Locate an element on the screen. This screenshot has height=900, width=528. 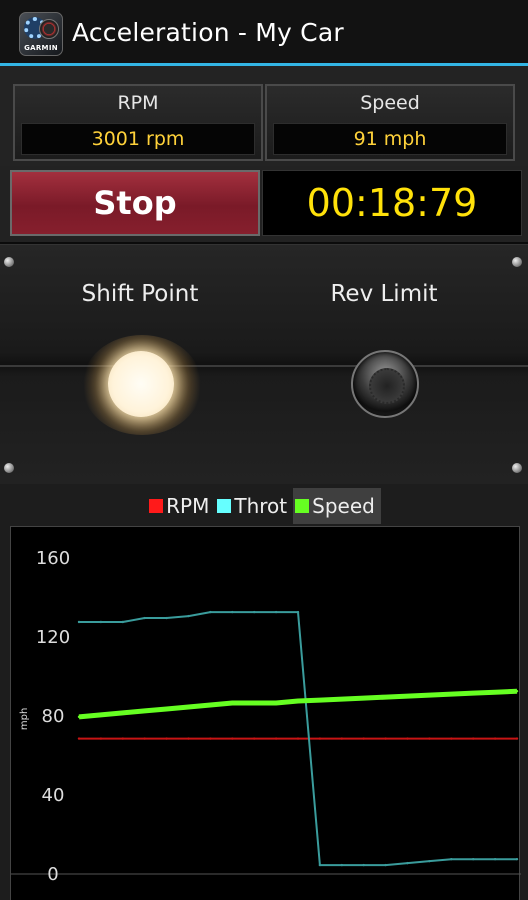
control-row: Stop 00:18:79 is located at coordinates (264, 204).